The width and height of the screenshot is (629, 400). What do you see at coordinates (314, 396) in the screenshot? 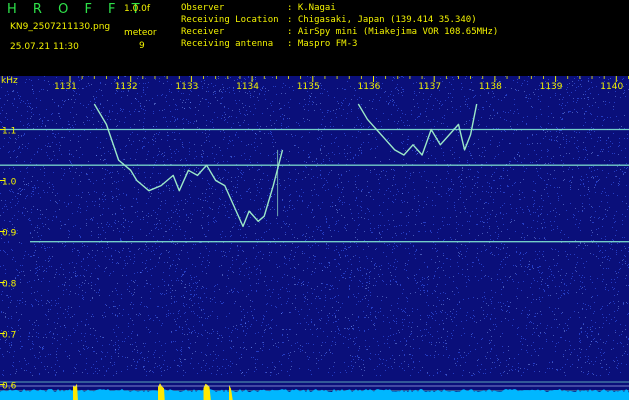
I see `baseline-band` at bounding box center [314, 396].